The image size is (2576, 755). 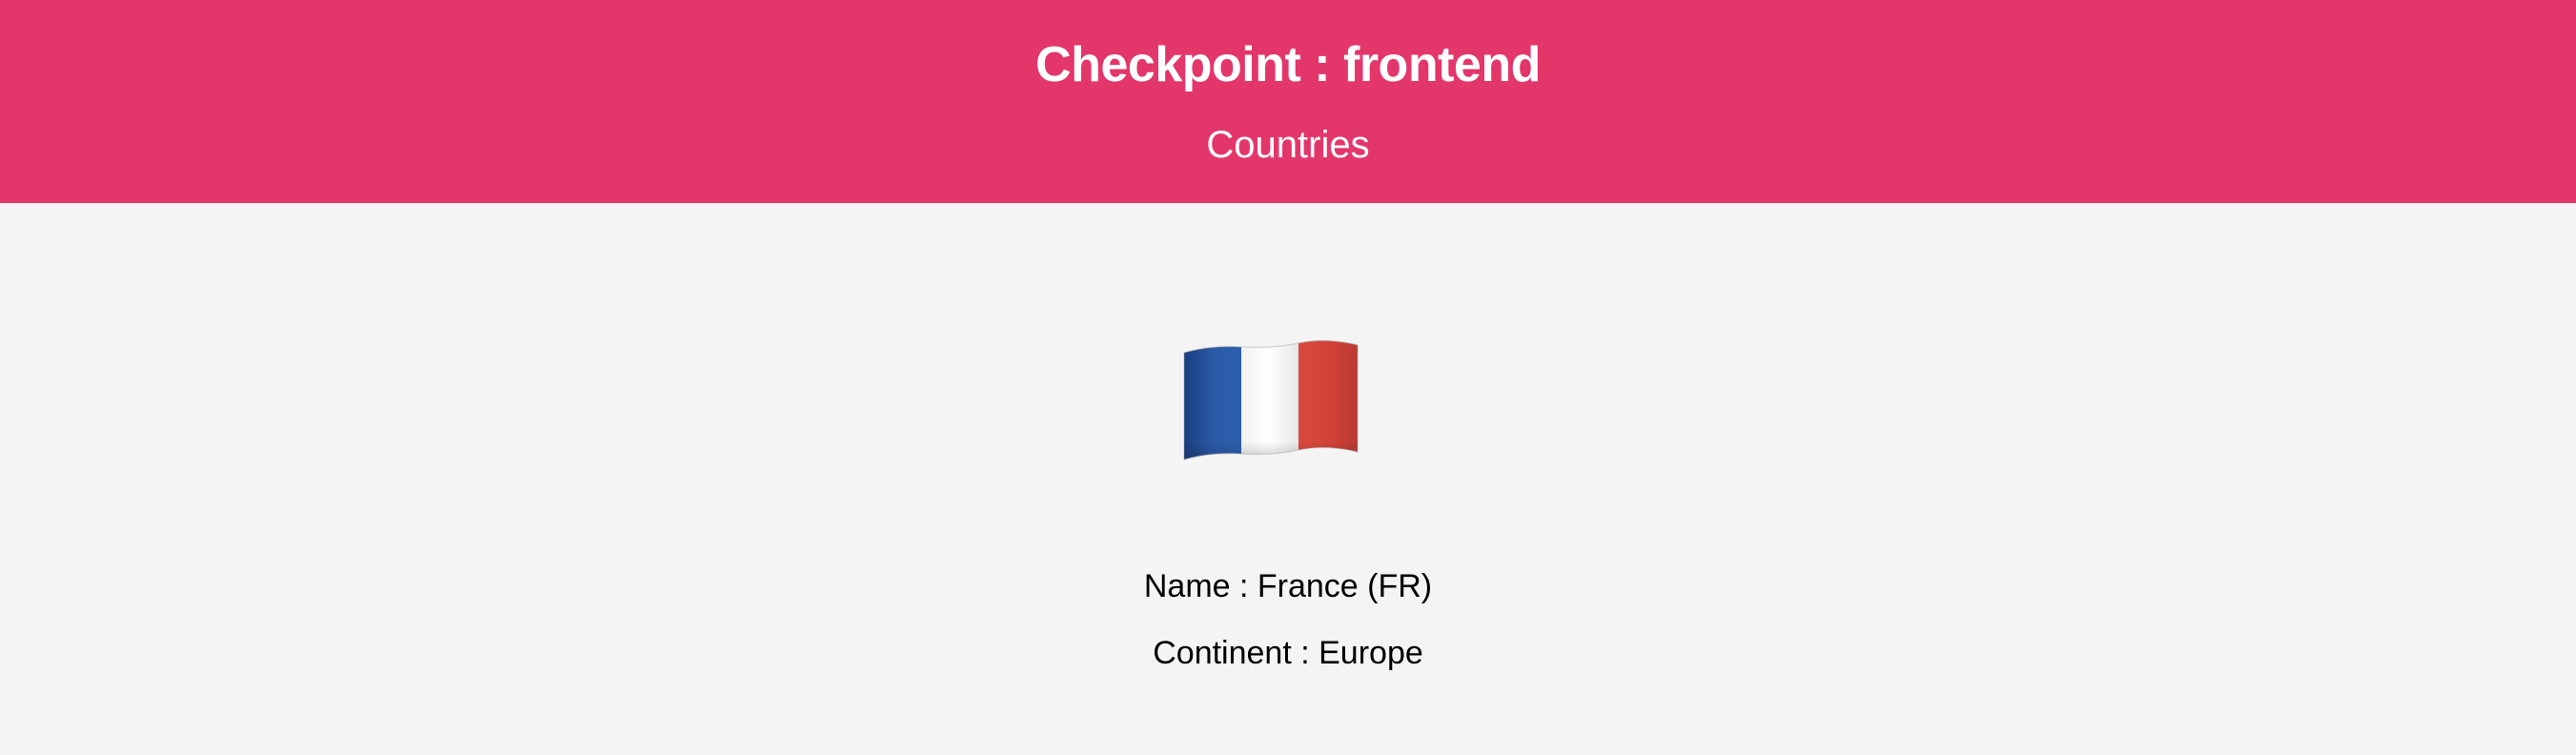 What do you see at coordinates (1288, 653) in the screenshot?
I see `country-continent: Continent : Europe` at bounding box center [1288, 653].